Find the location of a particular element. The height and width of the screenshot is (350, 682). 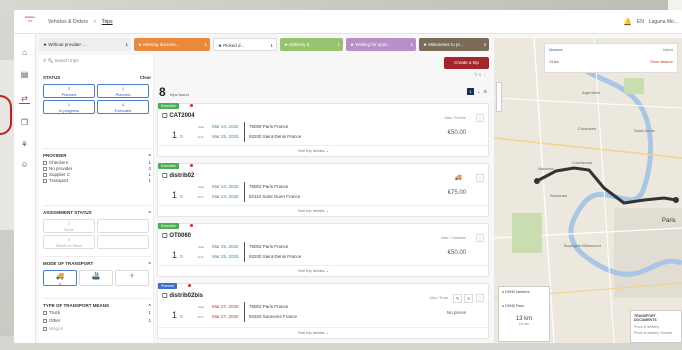

edit-icon: ✎ is located at coordinates (457, 298).